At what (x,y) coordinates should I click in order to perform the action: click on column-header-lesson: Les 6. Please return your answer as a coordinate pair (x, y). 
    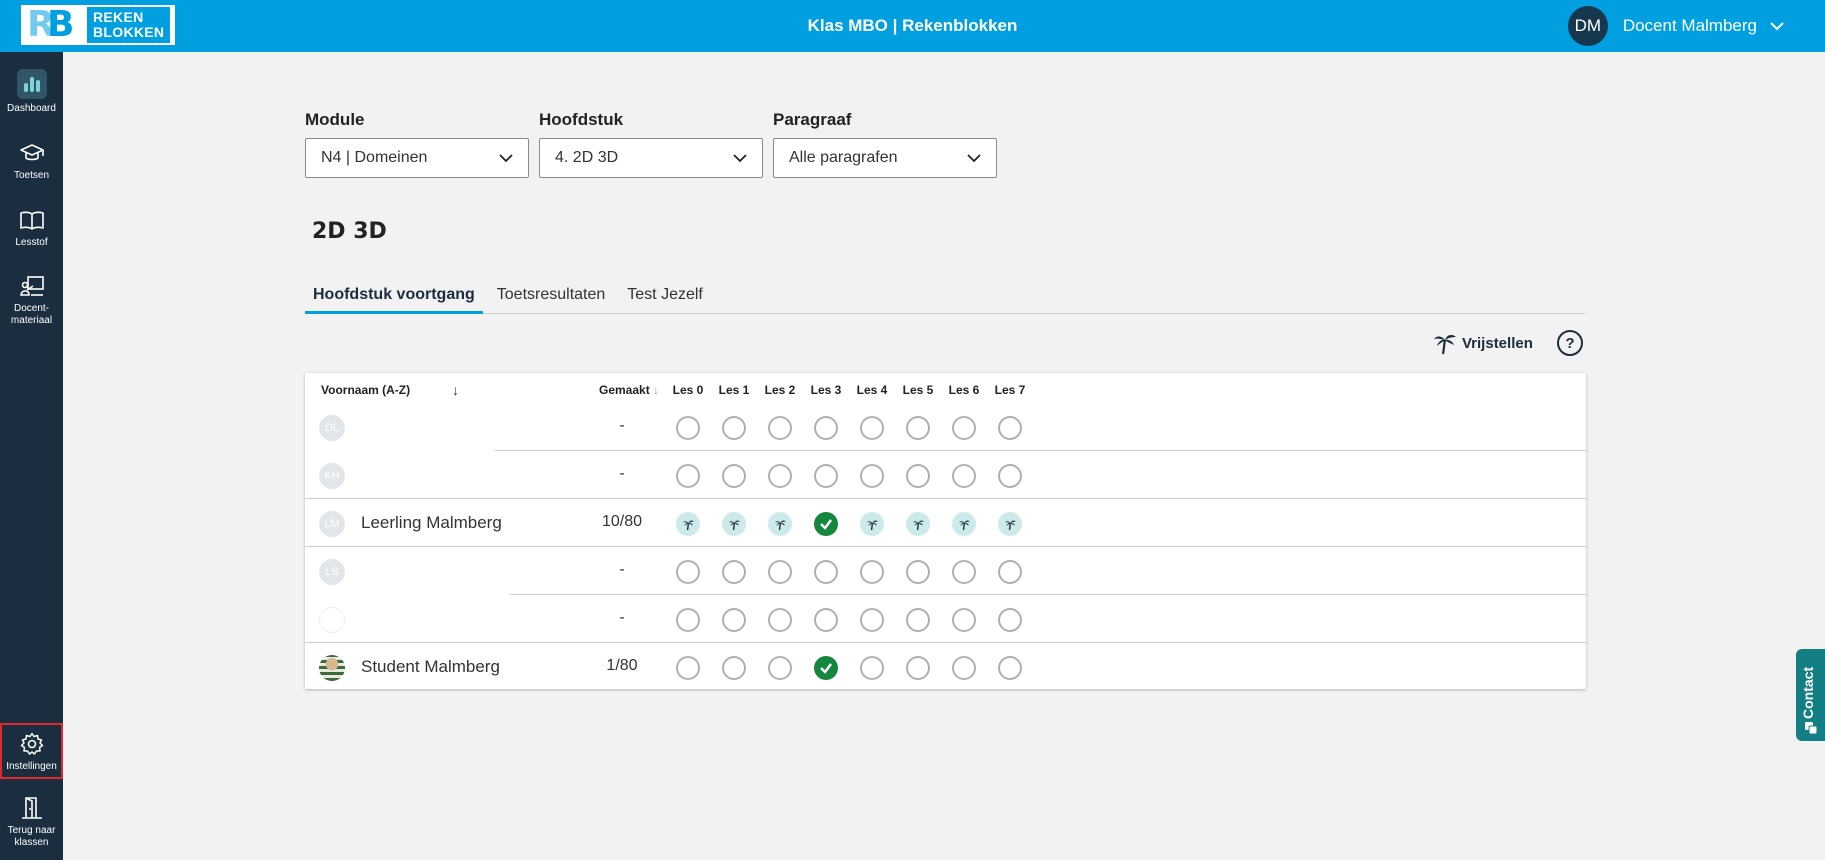
    Looking at the image, I should click on (964, 390).